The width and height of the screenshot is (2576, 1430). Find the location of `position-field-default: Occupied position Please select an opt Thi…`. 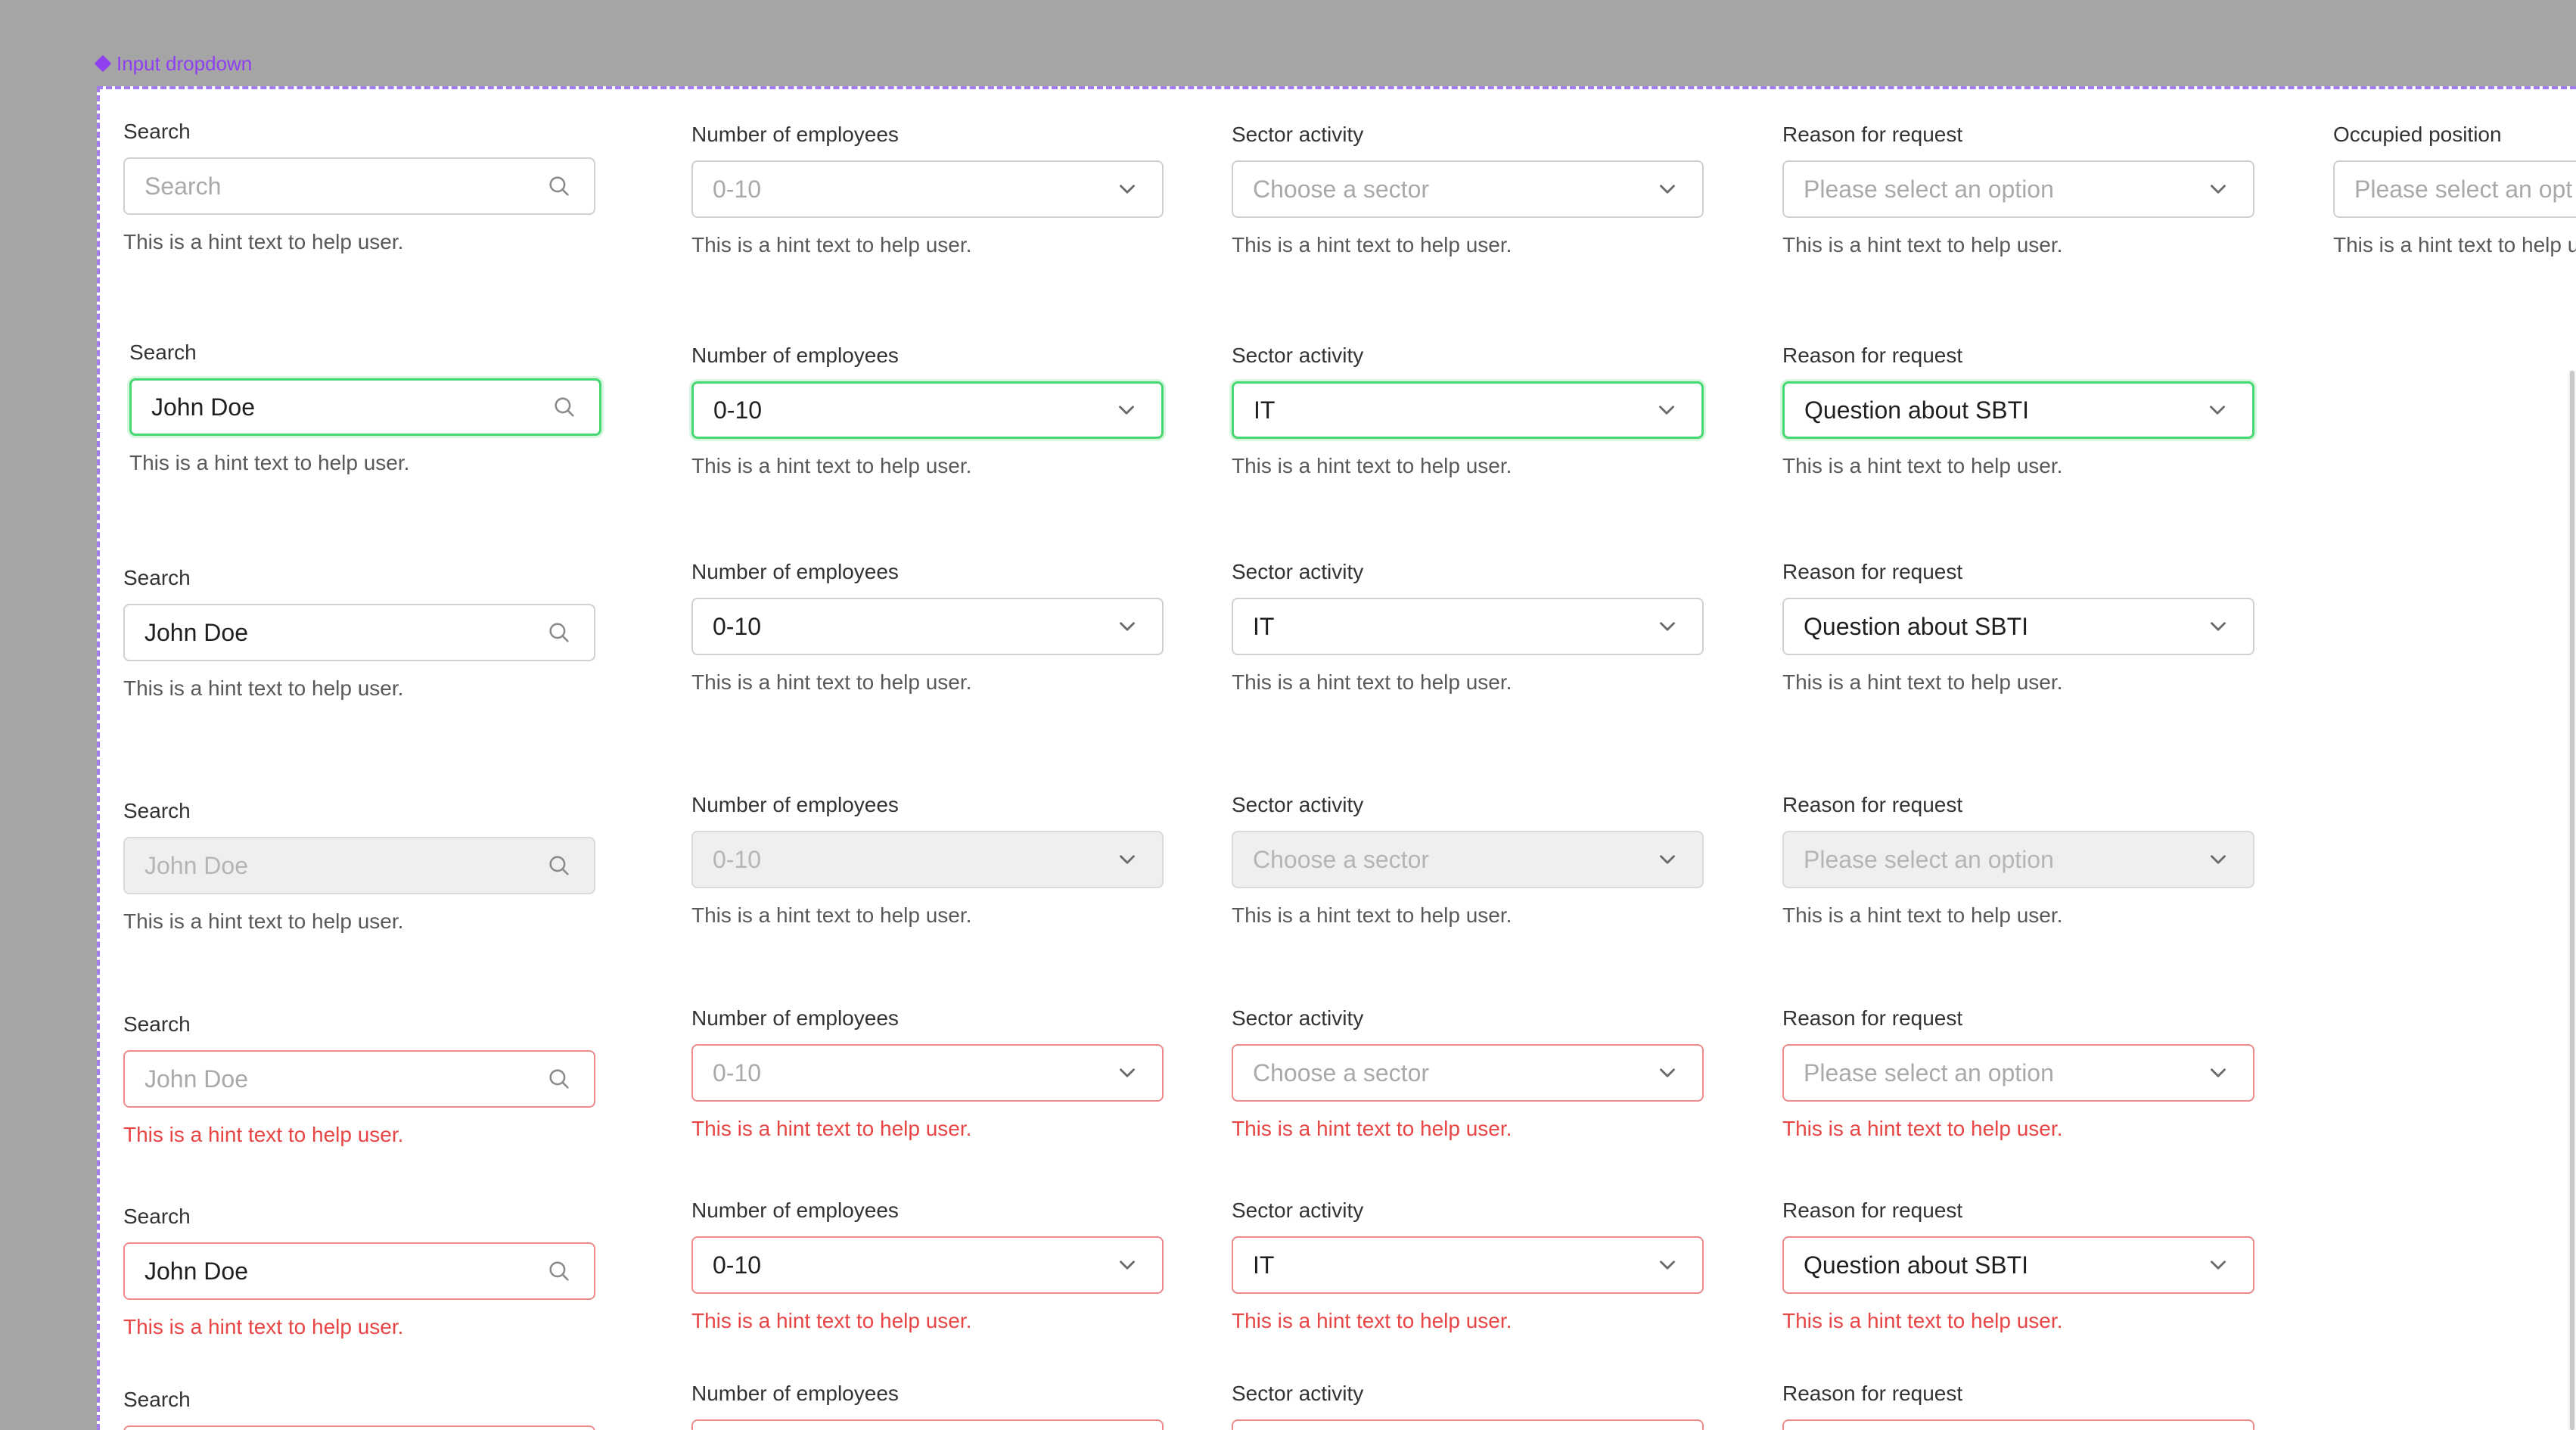

position-field-default: Occupied position Please select an opt Thi… is located at coordinates (2454, 189).